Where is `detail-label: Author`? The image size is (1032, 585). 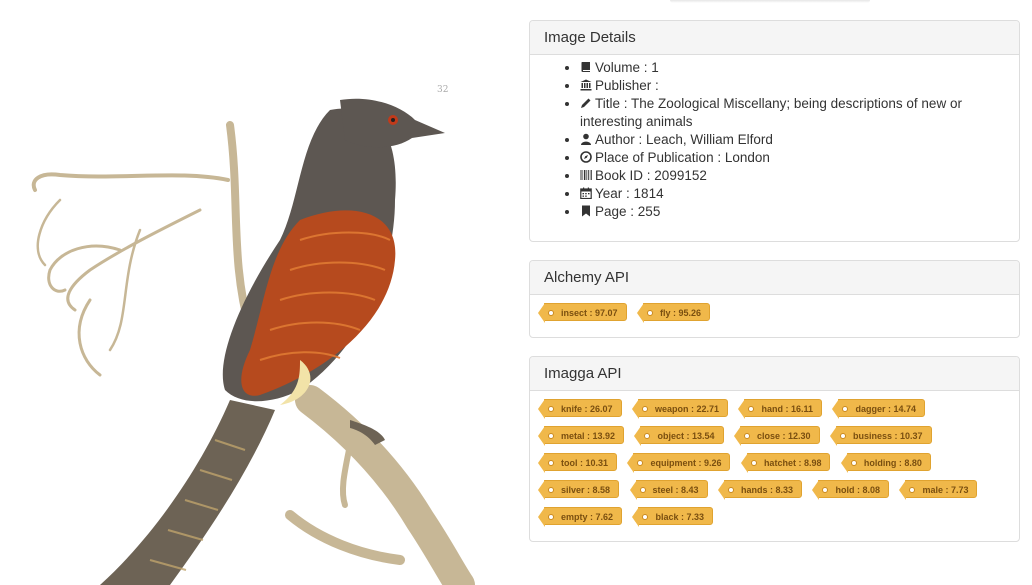 detail-label: Author is located at coordinates (615, 139).